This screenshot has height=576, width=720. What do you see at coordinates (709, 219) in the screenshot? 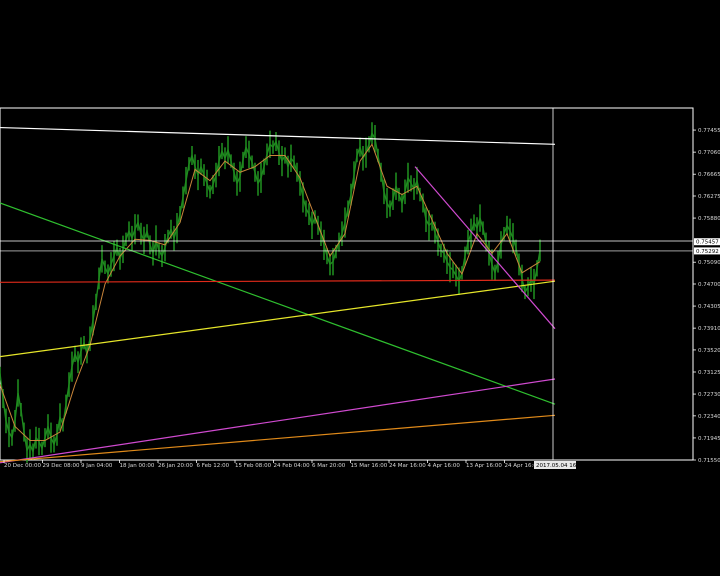
I see `y-tick-label: 0.75880` at bounding box center [709, 219].